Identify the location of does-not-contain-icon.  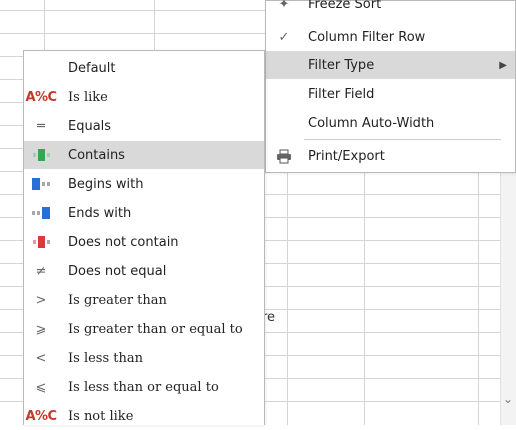
(41, 242).